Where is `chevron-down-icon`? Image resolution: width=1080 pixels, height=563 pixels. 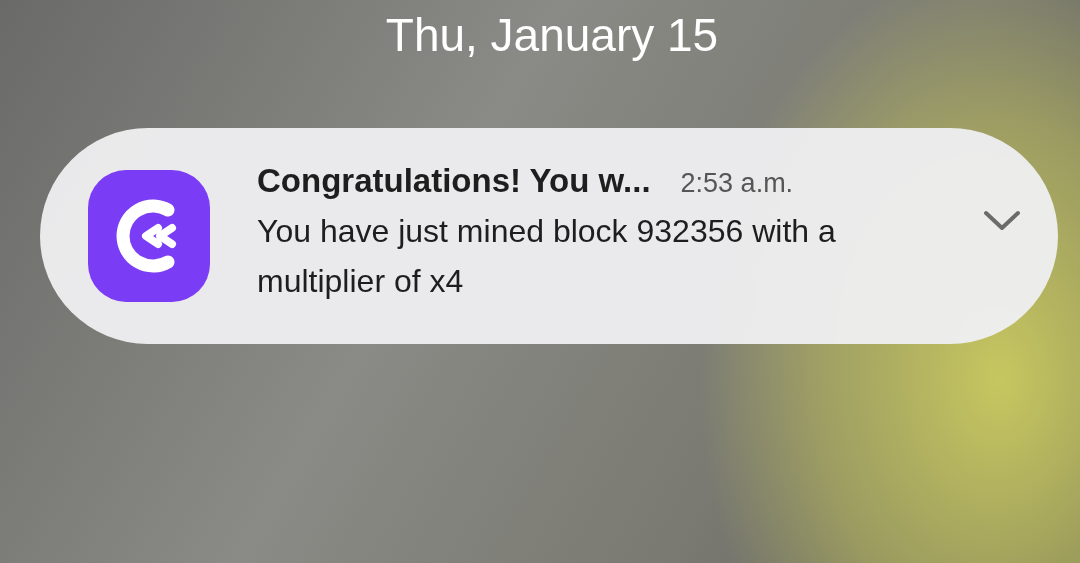
chevron-down-icon is located at coordinates (1002, 221).